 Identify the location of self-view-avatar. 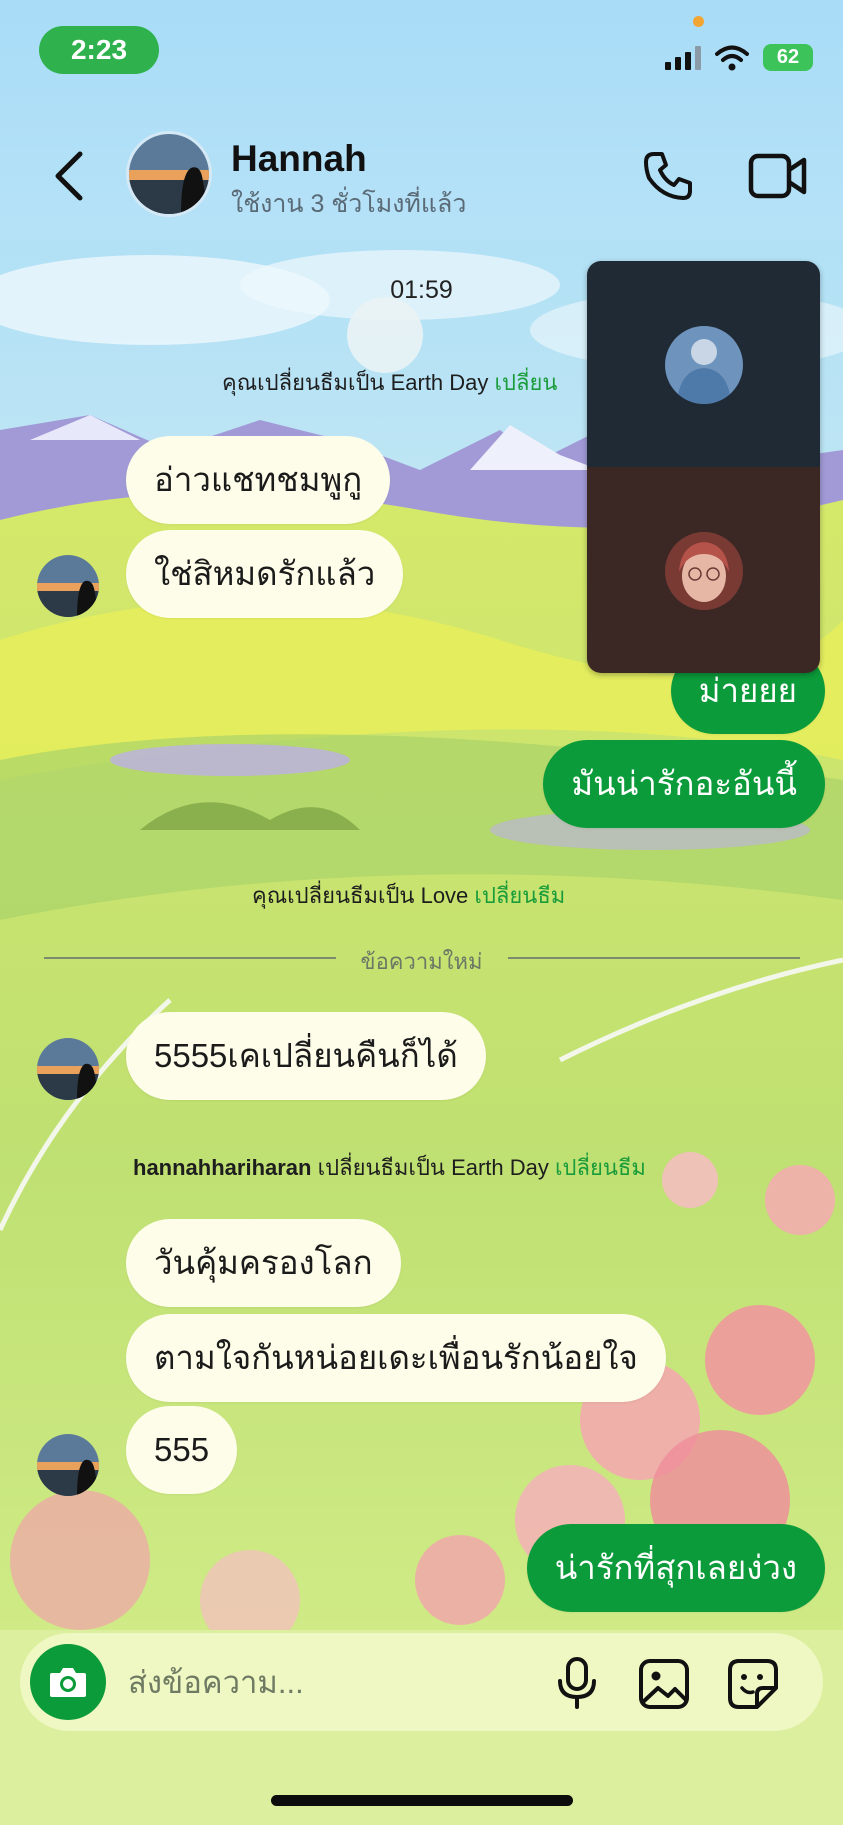
(704, 571).